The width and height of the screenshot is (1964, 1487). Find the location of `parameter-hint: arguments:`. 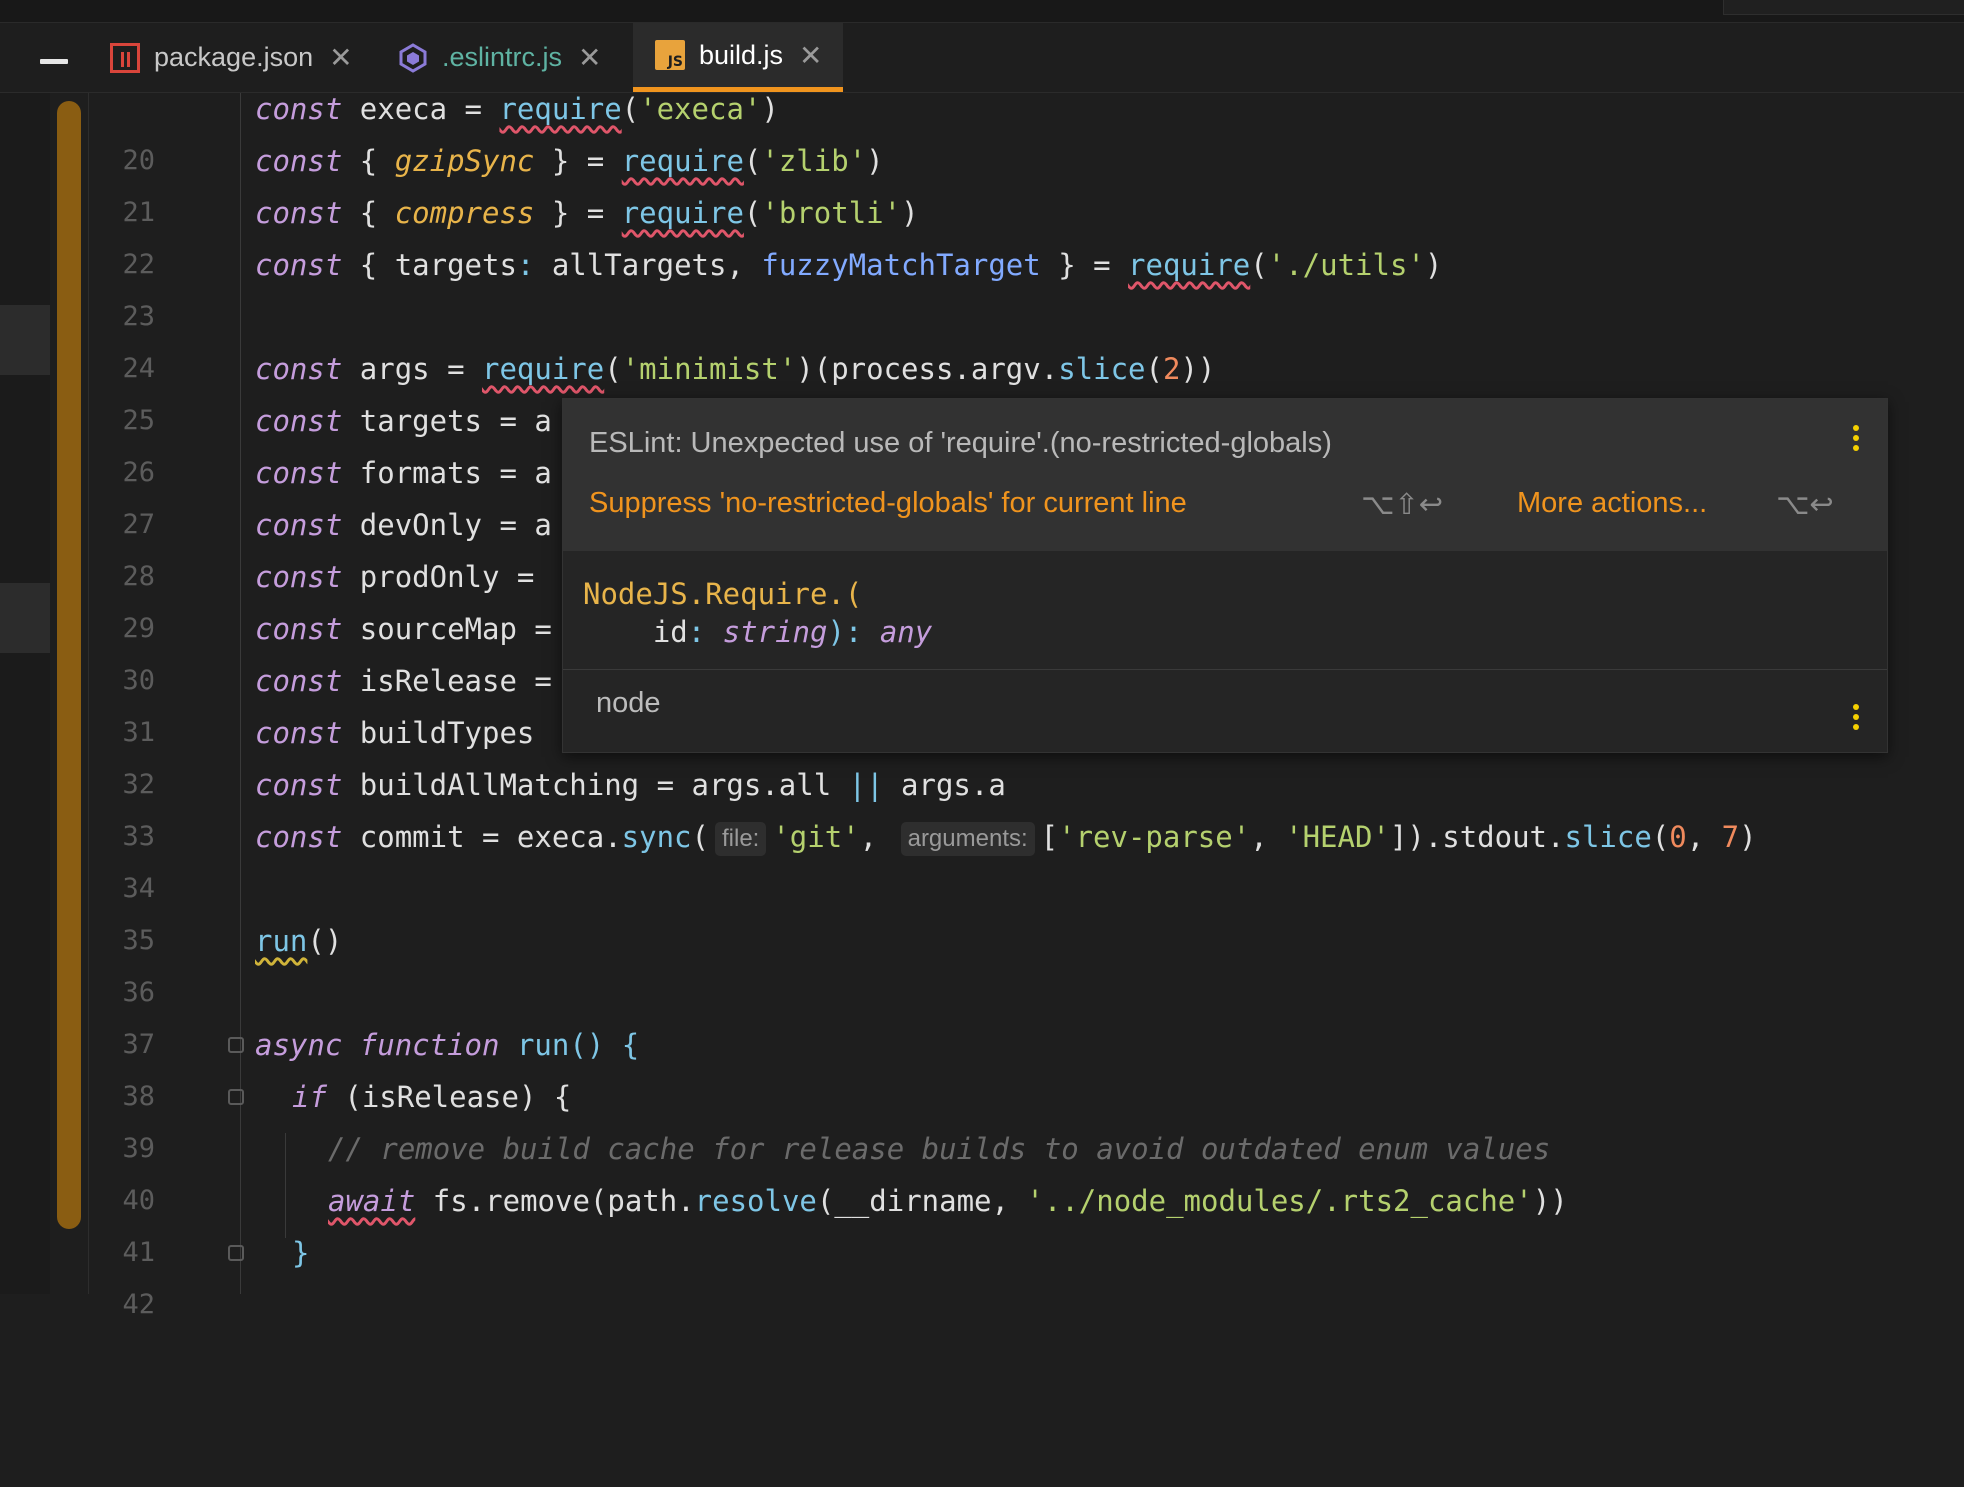

parameter-hint: arguments: is located at coordinates (967, 839).